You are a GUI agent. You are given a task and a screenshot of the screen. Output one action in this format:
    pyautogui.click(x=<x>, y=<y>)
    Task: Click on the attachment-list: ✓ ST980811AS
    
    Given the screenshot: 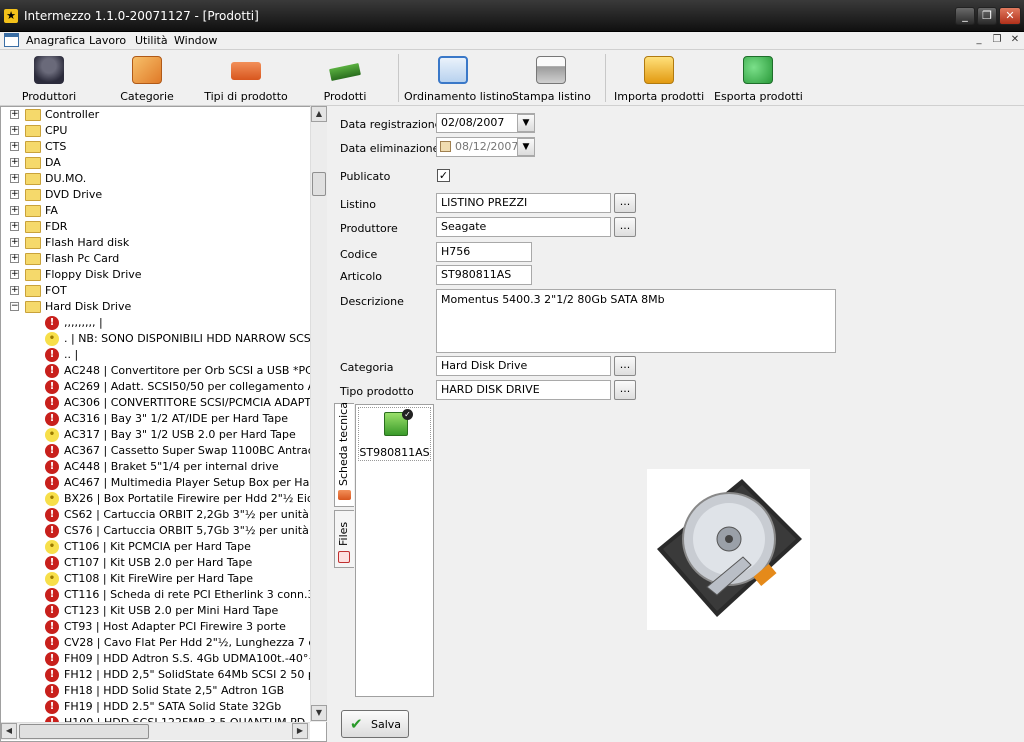 What is the action you would take?
    pyautogui.click(x=394, y=550)
    